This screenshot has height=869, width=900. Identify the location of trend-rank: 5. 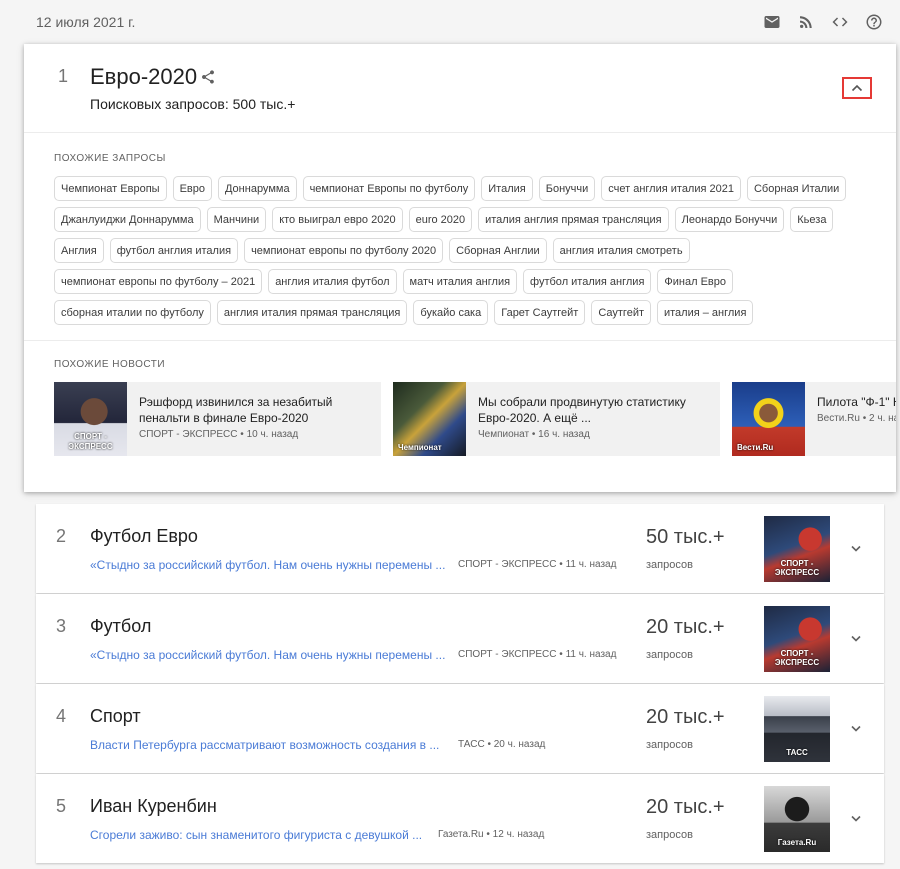
(61, 806).